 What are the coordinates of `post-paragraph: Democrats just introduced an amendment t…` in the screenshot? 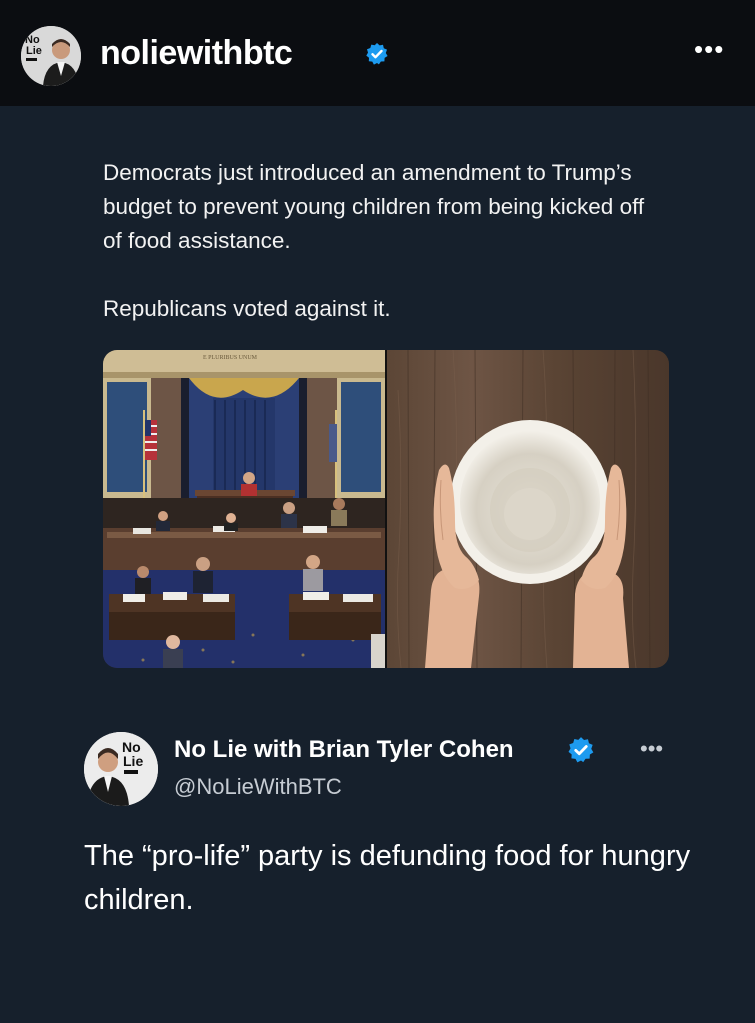 It's located at (374, 206).